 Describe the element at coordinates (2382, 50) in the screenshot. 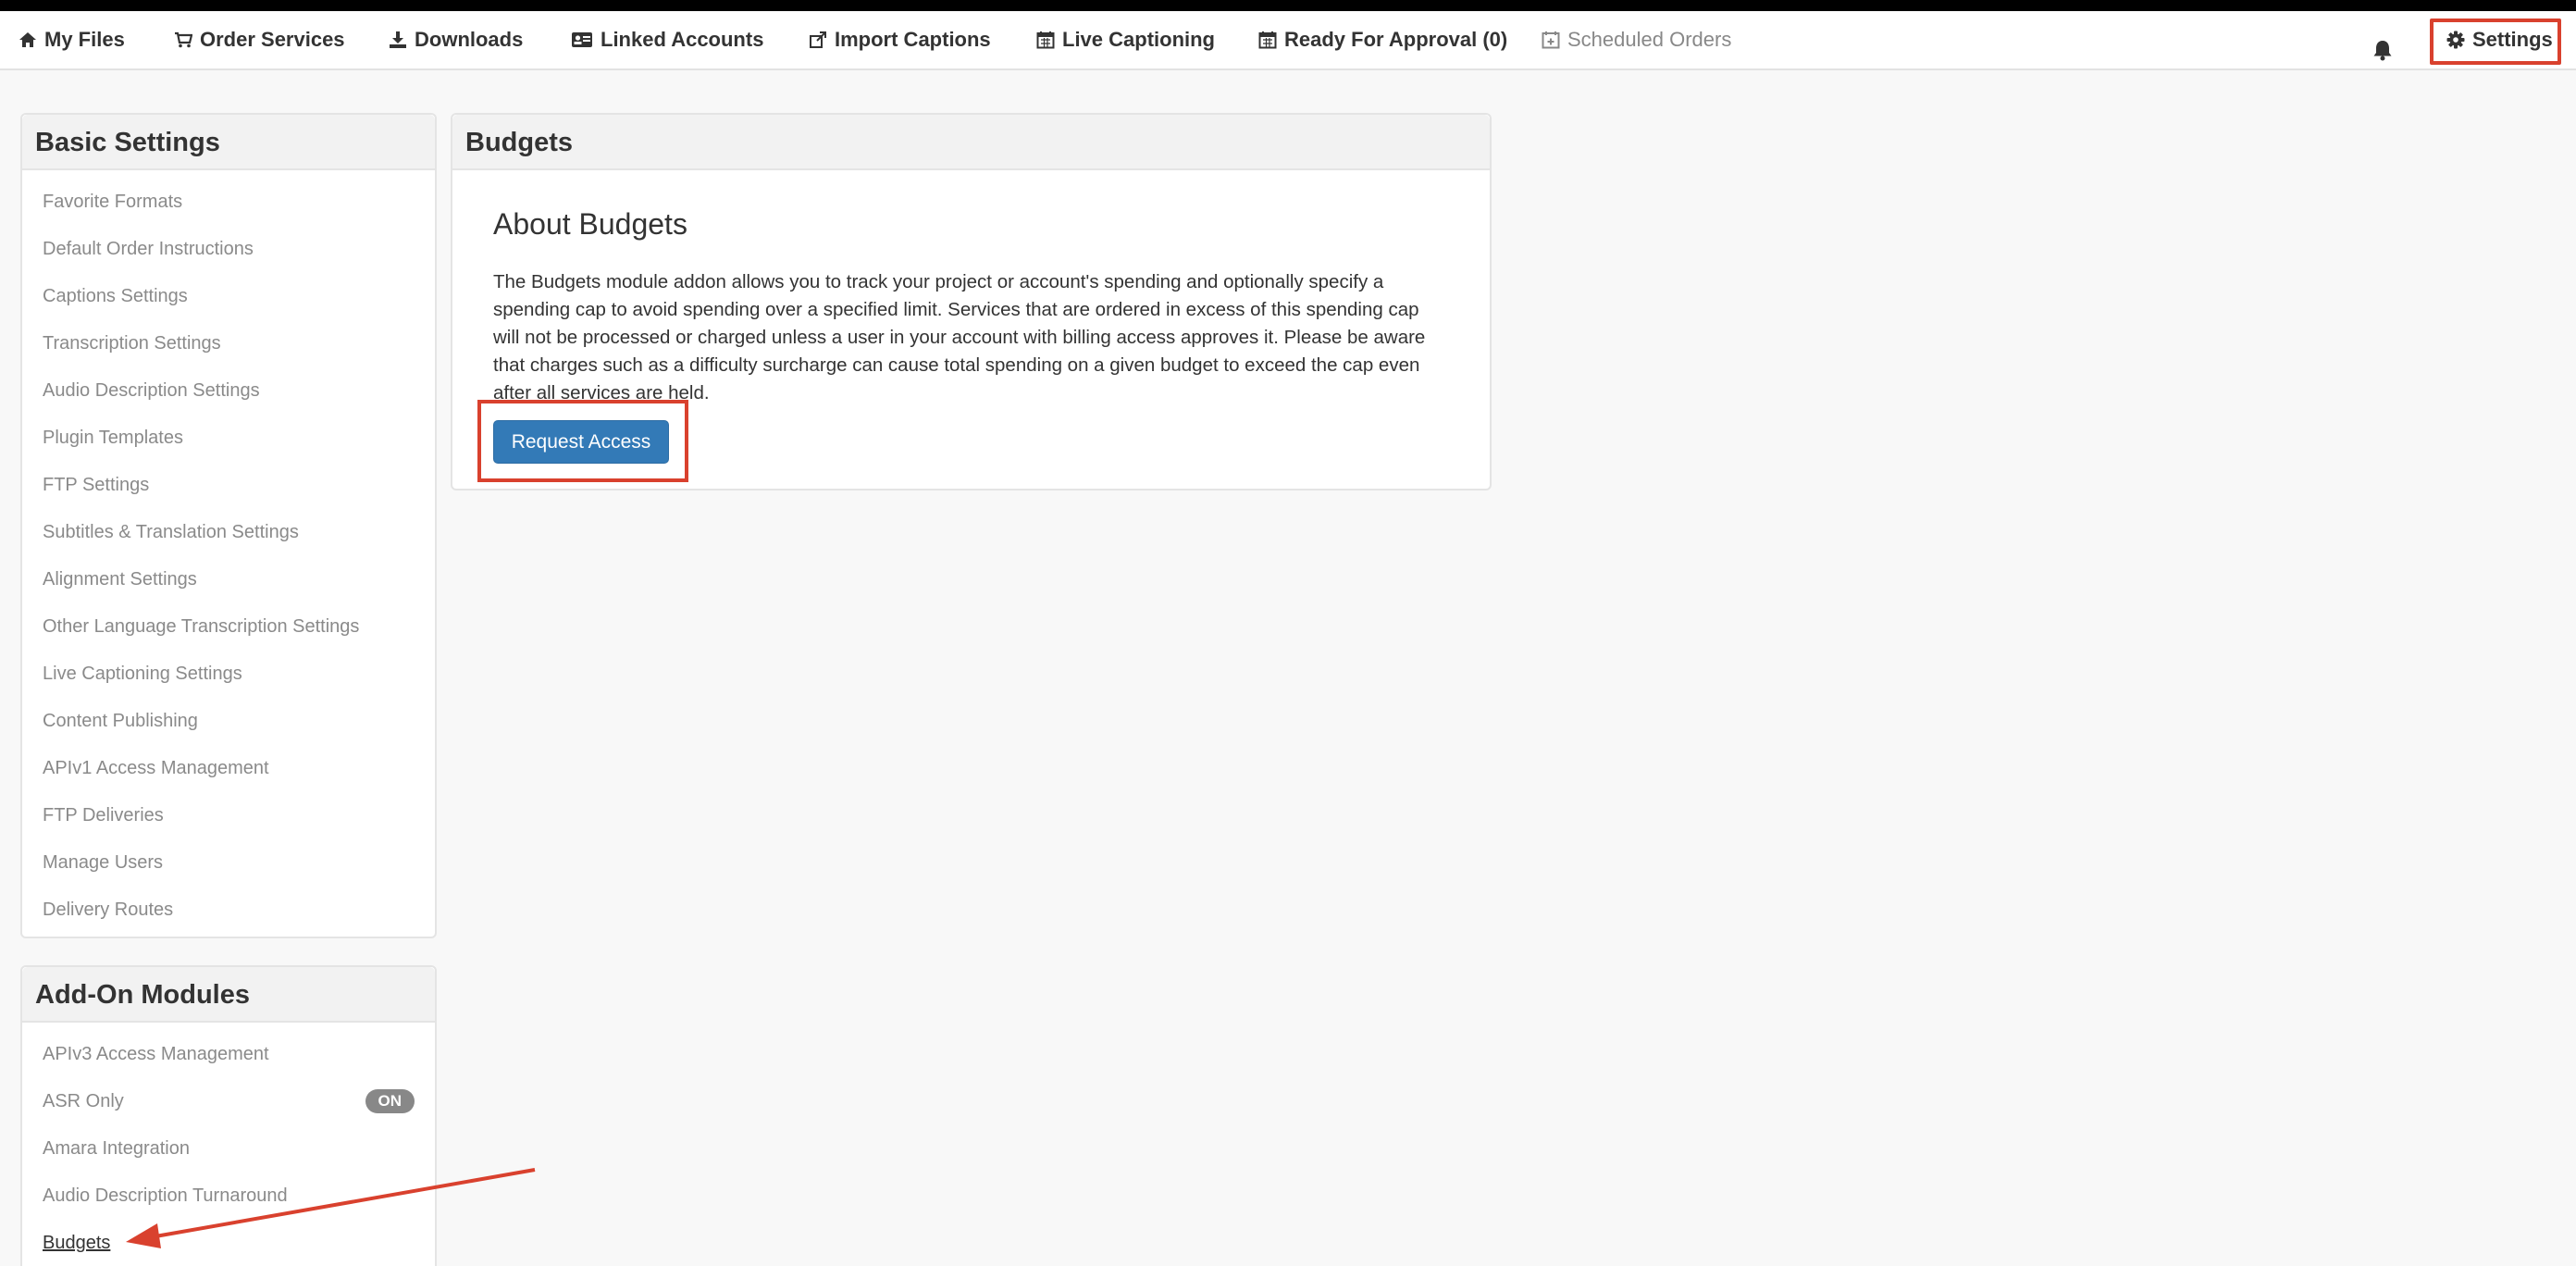

I see `bell-icon` at that location.